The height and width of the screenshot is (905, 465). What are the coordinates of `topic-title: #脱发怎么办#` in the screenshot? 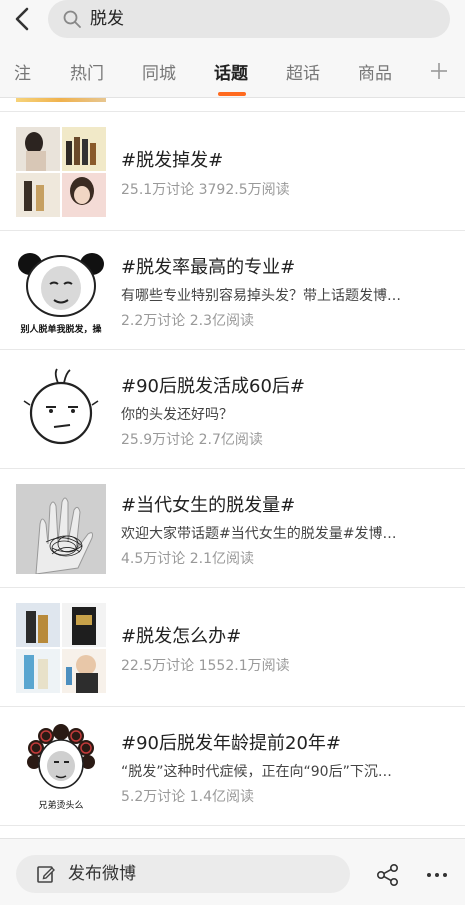 It's located at (181, 636).